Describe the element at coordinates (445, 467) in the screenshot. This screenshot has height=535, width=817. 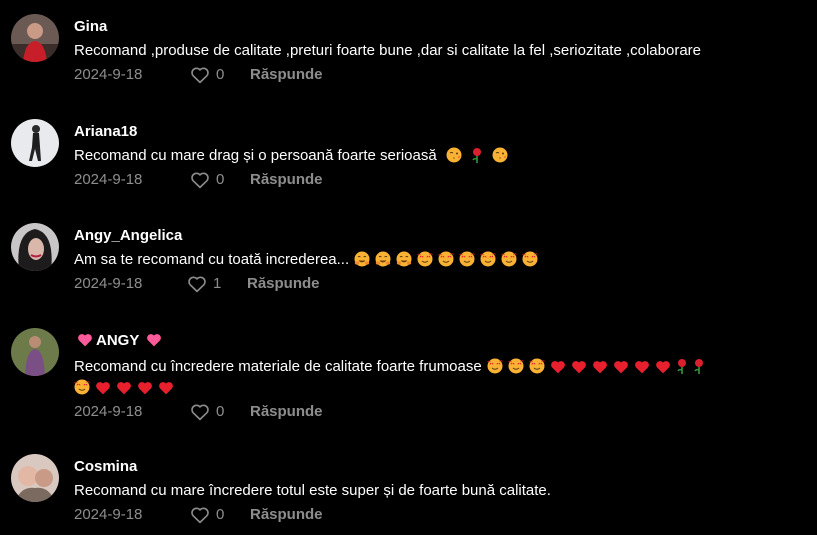
I see `comment-username: Cosmina` at that location.